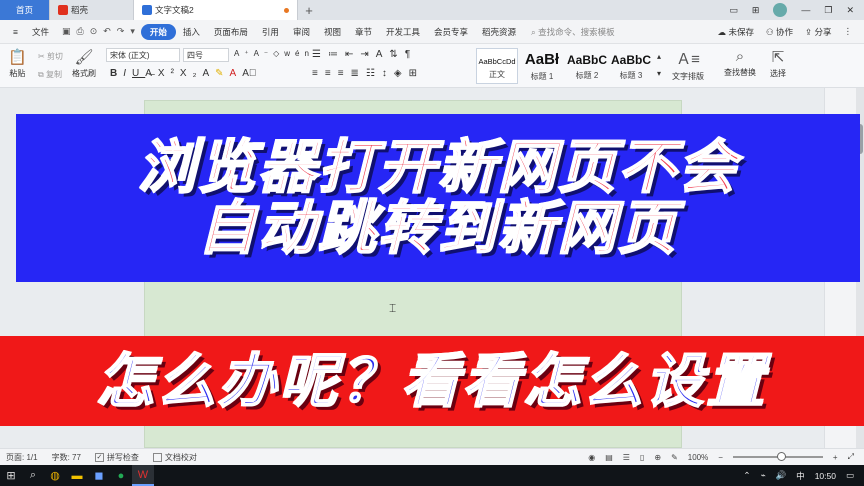 This screenshot has width=864, height=486. I want to click on font-name-select: 宋体 (正文), so click(143, 55).